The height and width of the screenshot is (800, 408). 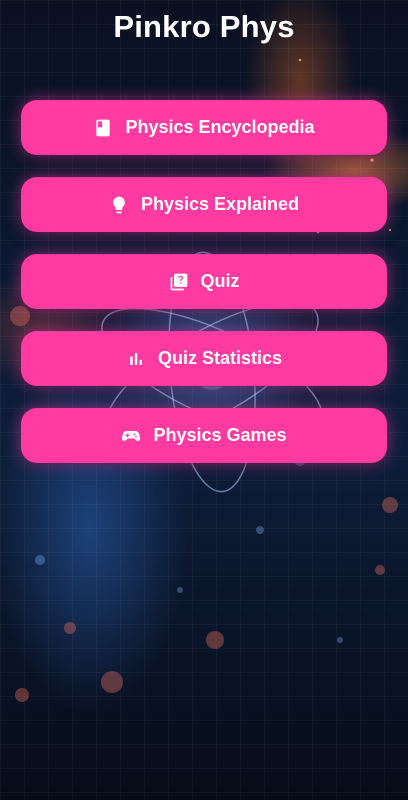 I want to click on physics-explained-button: Physics Explained, so click(x=204, y=204).